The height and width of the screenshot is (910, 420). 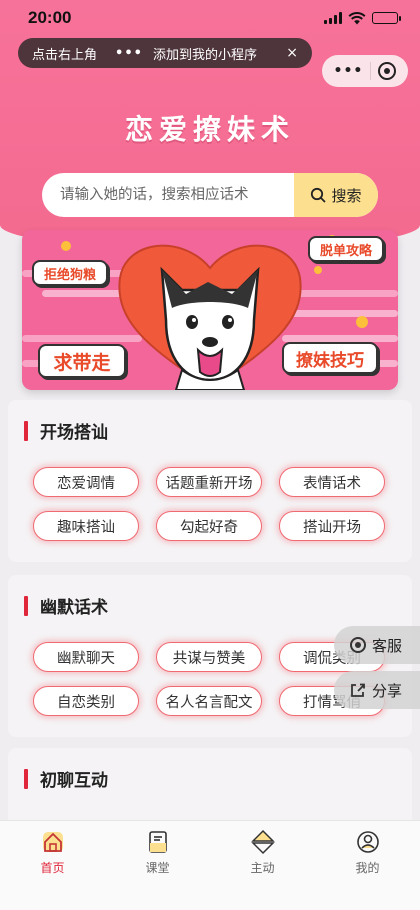 I want to click on add-to-miniprogram-tip: 点击右上角 ••• 添加到我的小程序 ×, so click(x=165, y=53).